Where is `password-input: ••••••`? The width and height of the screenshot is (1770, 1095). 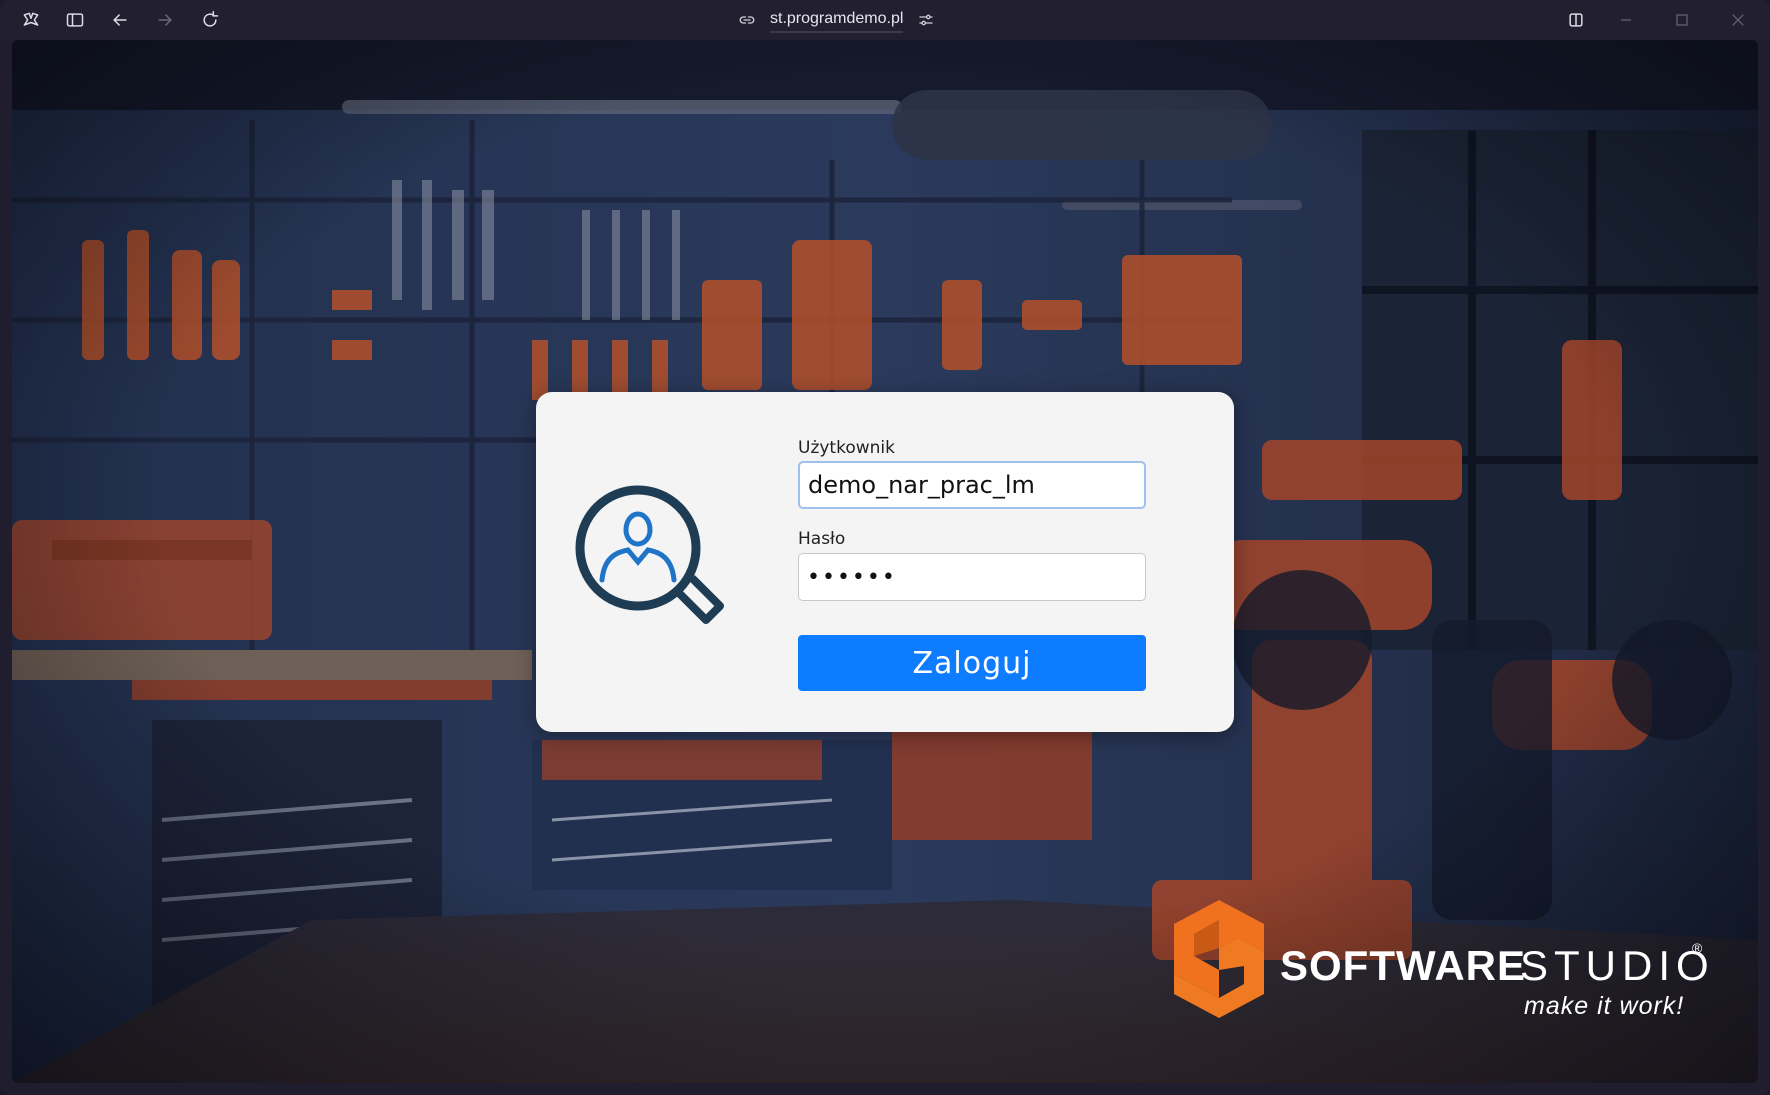
password-input: •••••• is located at coordinates (972, 577).